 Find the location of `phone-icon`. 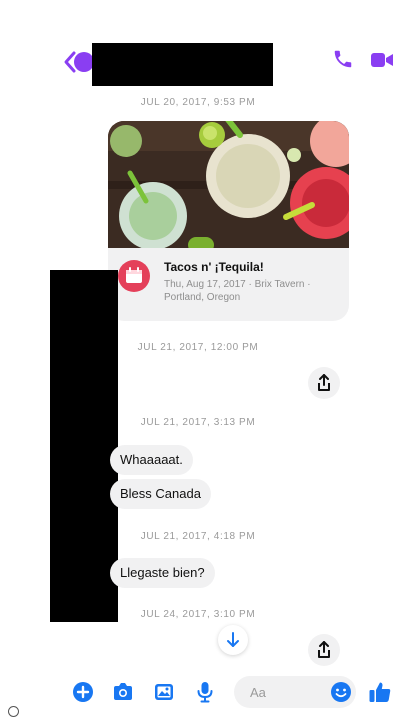

phone-icon is located at coordinates (343, 59).